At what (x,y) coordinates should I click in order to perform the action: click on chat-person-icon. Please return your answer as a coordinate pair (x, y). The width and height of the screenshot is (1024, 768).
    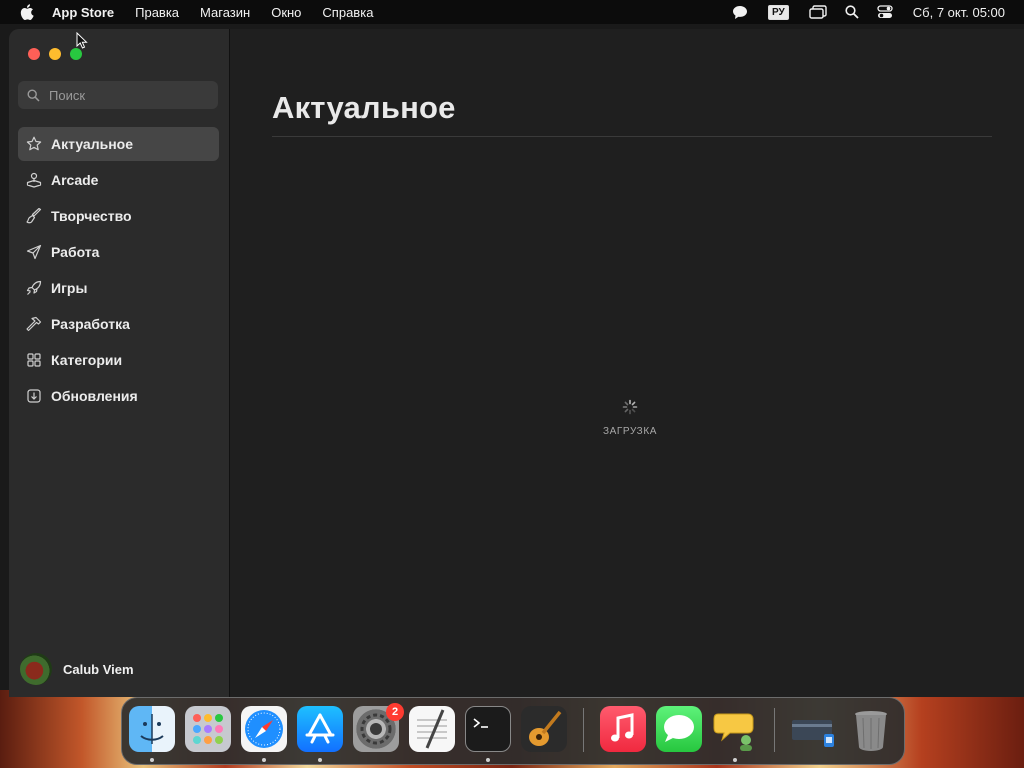
    Looking at the image, I should click on (733, 732).